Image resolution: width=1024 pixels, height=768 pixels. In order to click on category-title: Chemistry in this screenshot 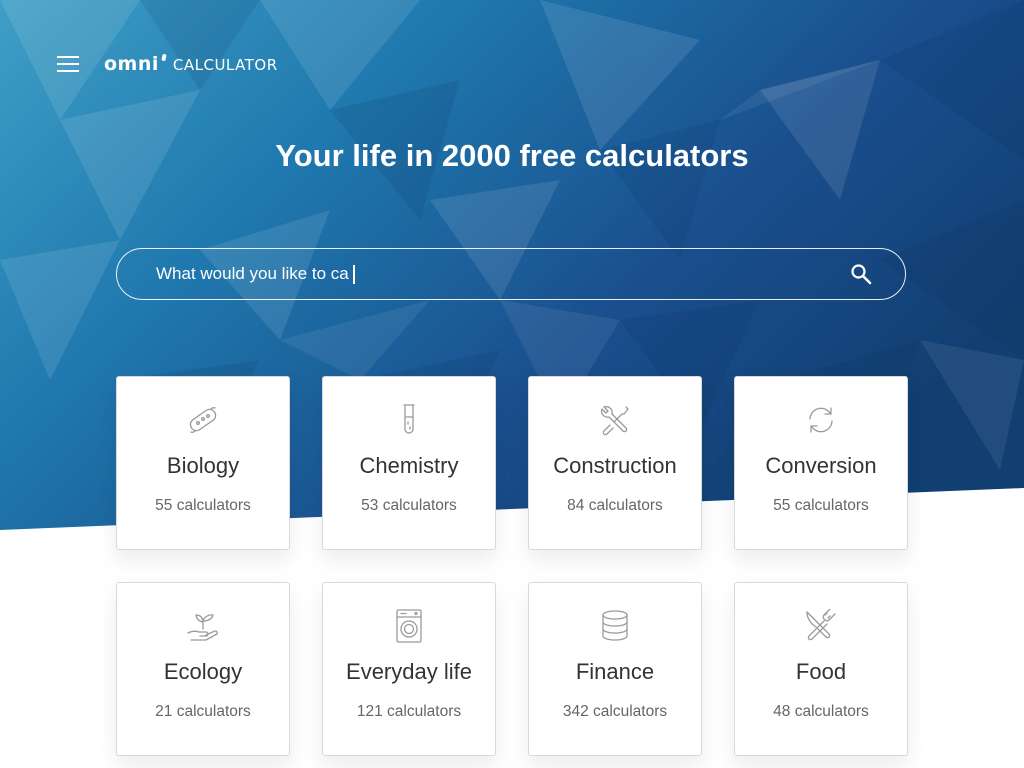, I will do `click(409, 465)`.